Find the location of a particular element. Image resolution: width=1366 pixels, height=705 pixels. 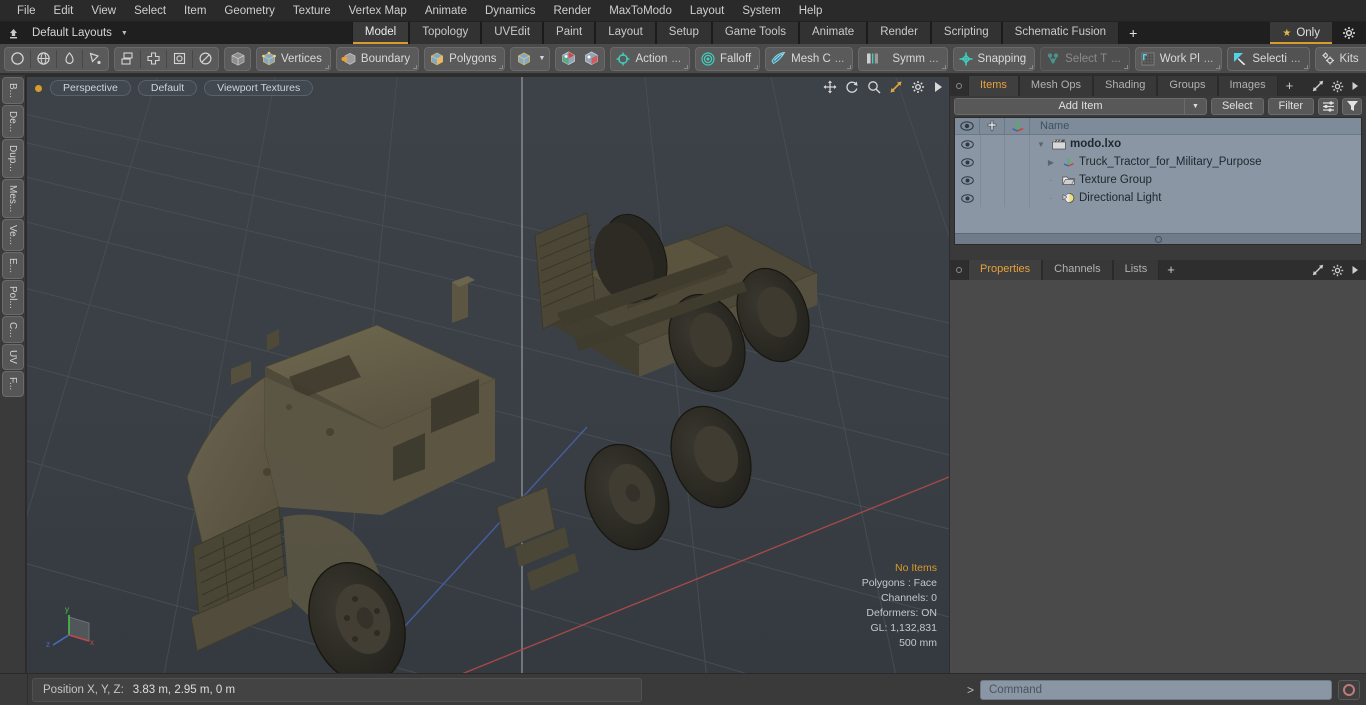

items-dropdown-chevron-icon: ▼ is located at coordinates (541, 59).